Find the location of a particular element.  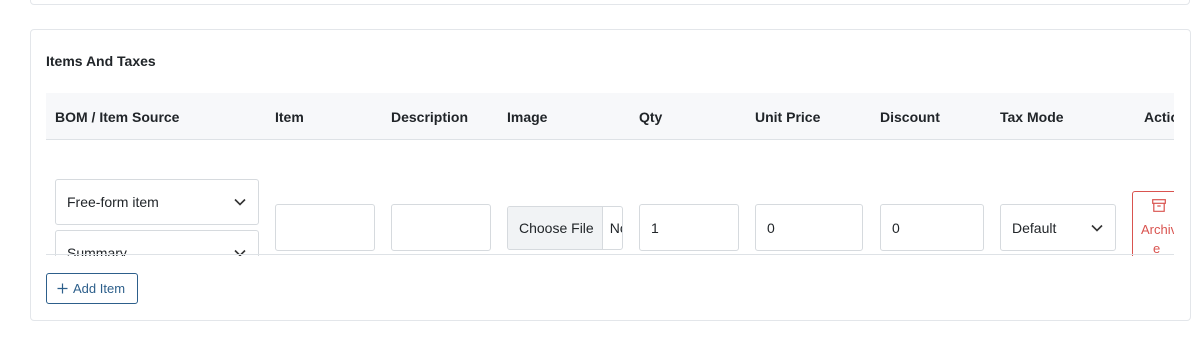

archive-icon is located at coordinates (1159, 205).